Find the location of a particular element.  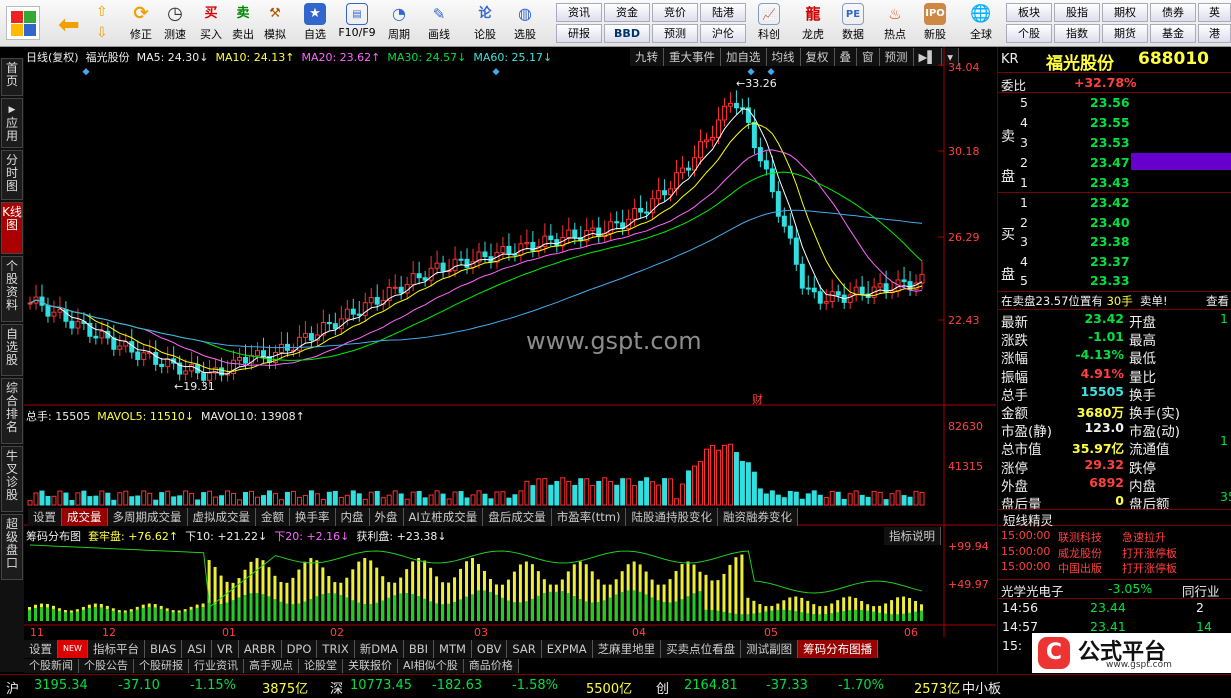

buy-button: 买买入 is located at coordinates (211, 23).